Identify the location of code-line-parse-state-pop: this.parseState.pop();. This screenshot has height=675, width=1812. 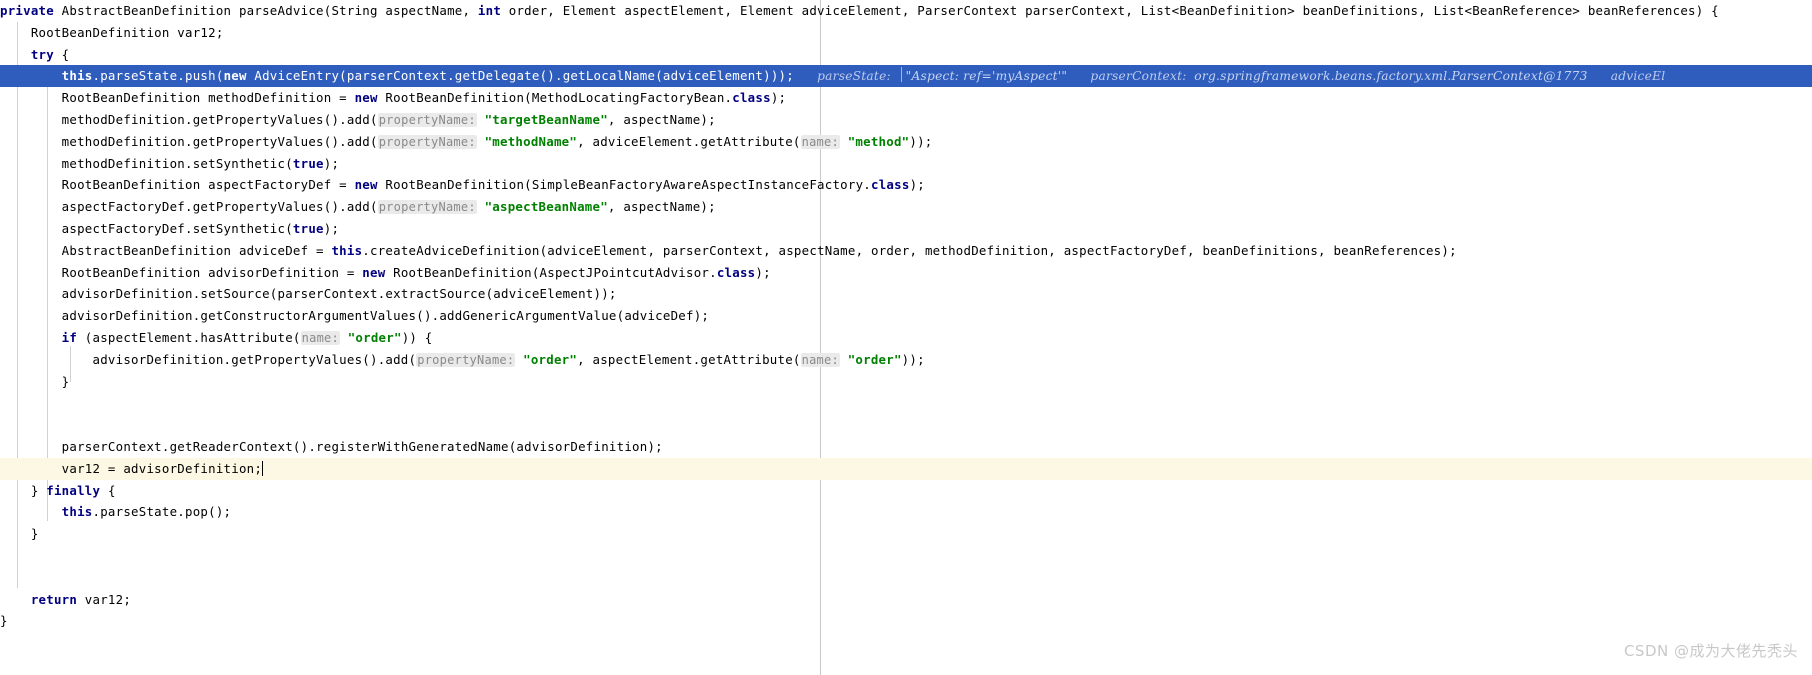
(906, 512).